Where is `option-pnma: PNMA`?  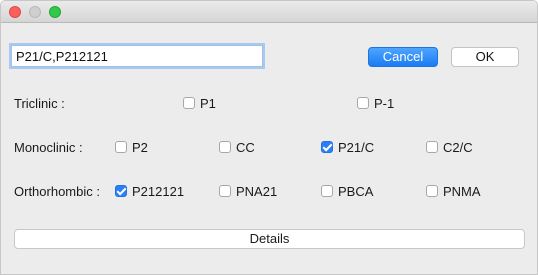 option-pnma: PNMA is located at coordinates (453, 191).